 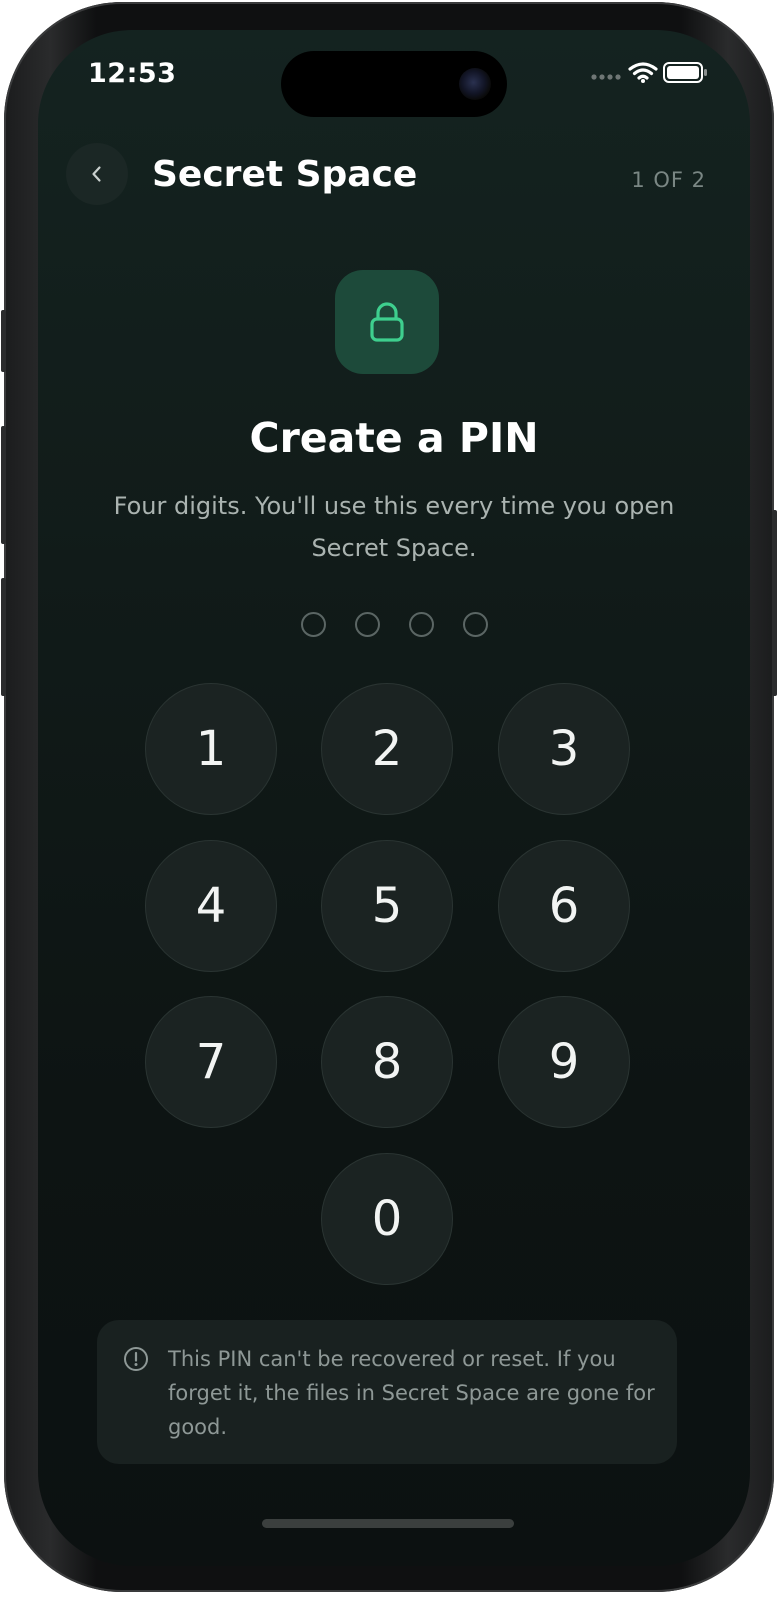 I want to click on lock-tile, so click(x=387, y=322).